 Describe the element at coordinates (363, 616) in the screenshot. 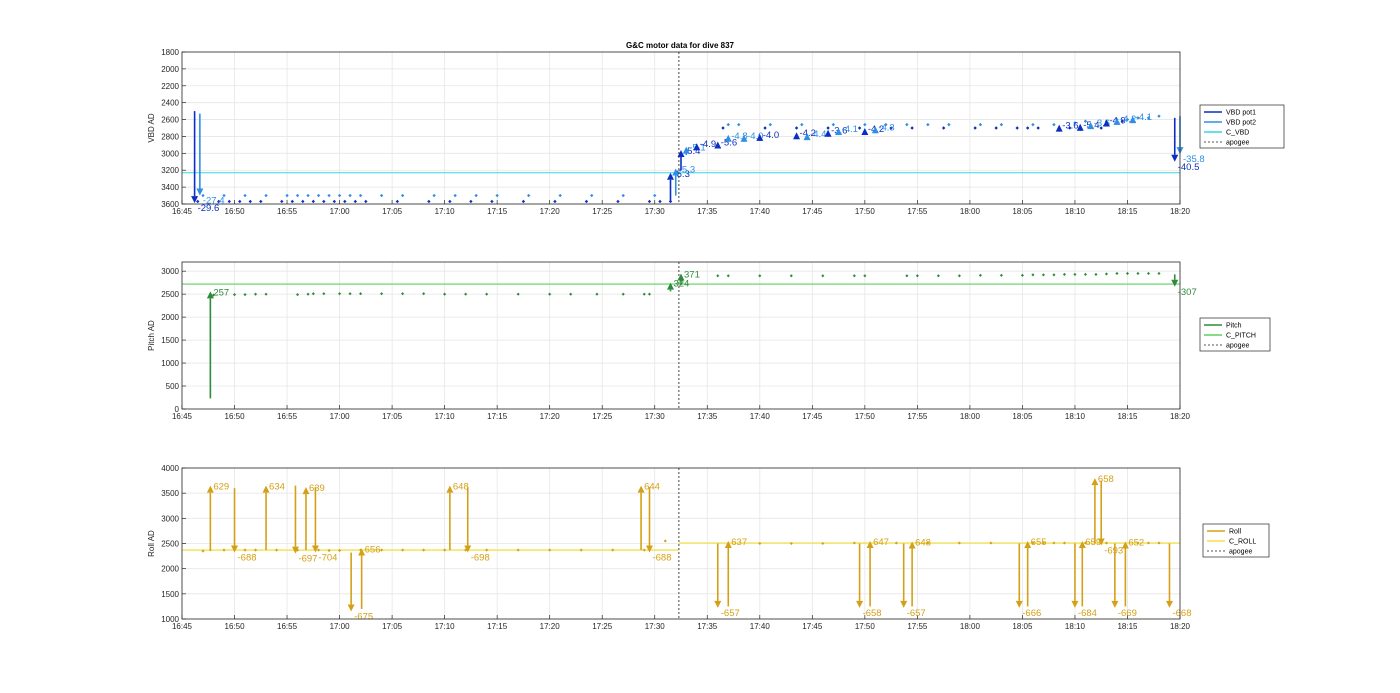

I see `arrow-label: -675` at that location.